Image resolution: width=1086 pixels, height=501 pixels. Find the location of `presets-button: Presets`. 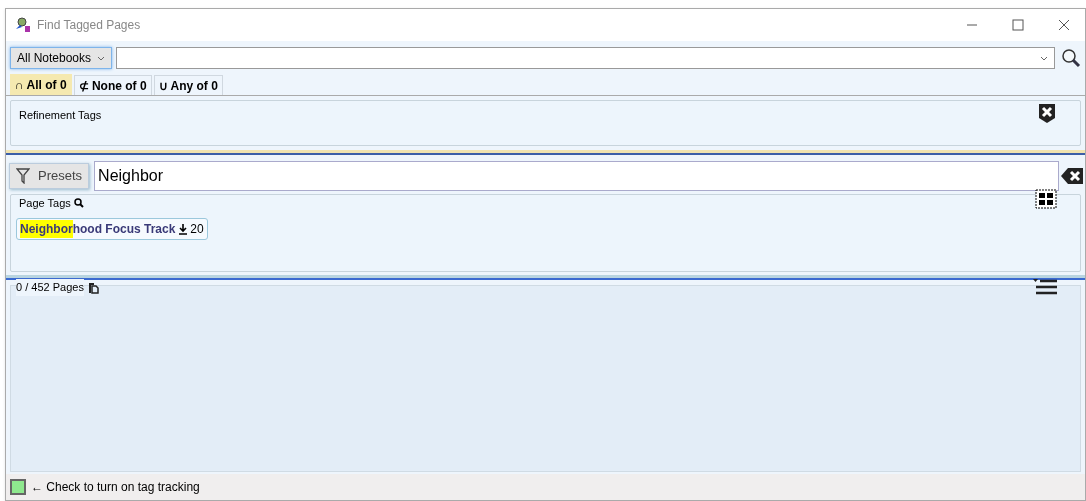

presets-button: Presets is located at coordinates (49, 176).